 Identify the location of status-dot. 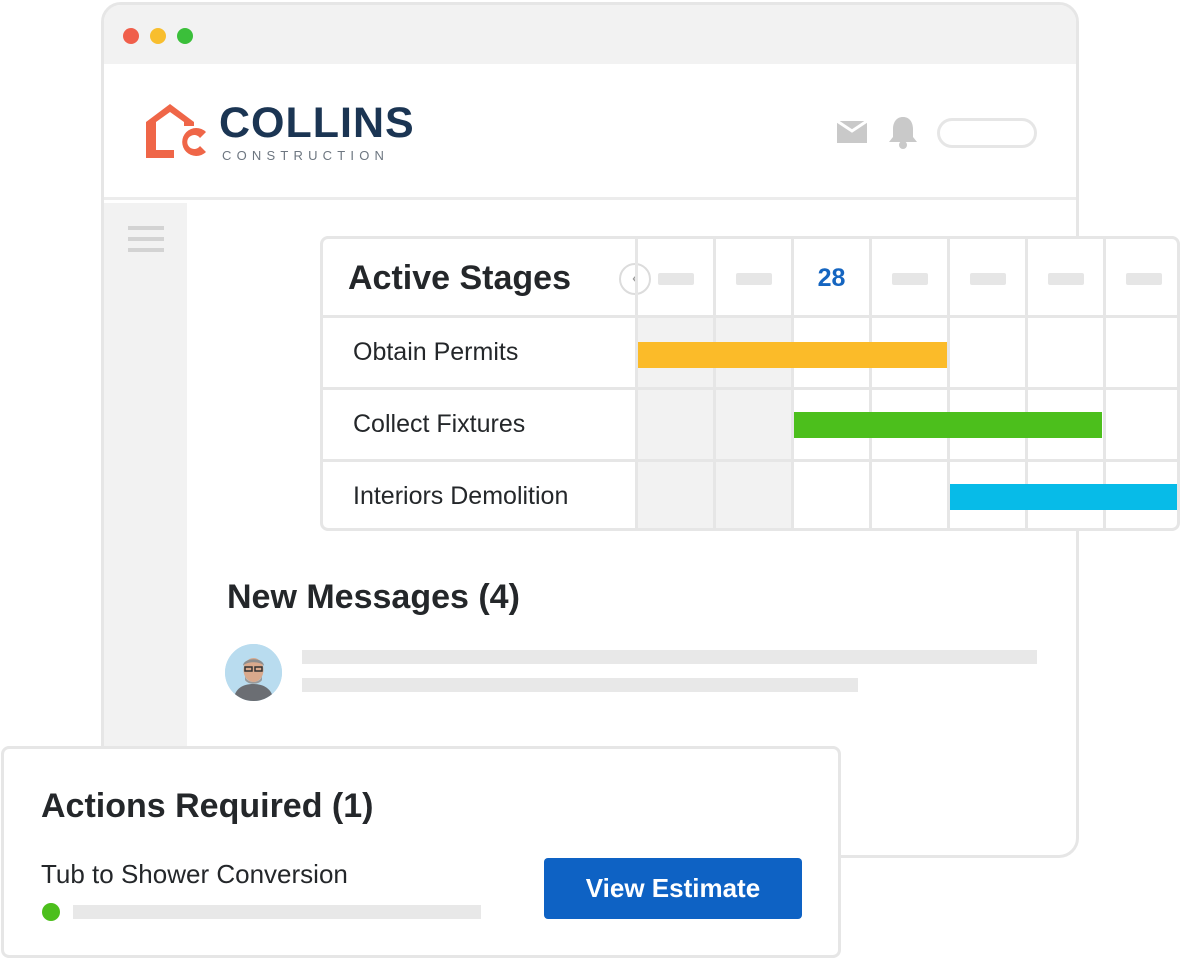
(51, 912).